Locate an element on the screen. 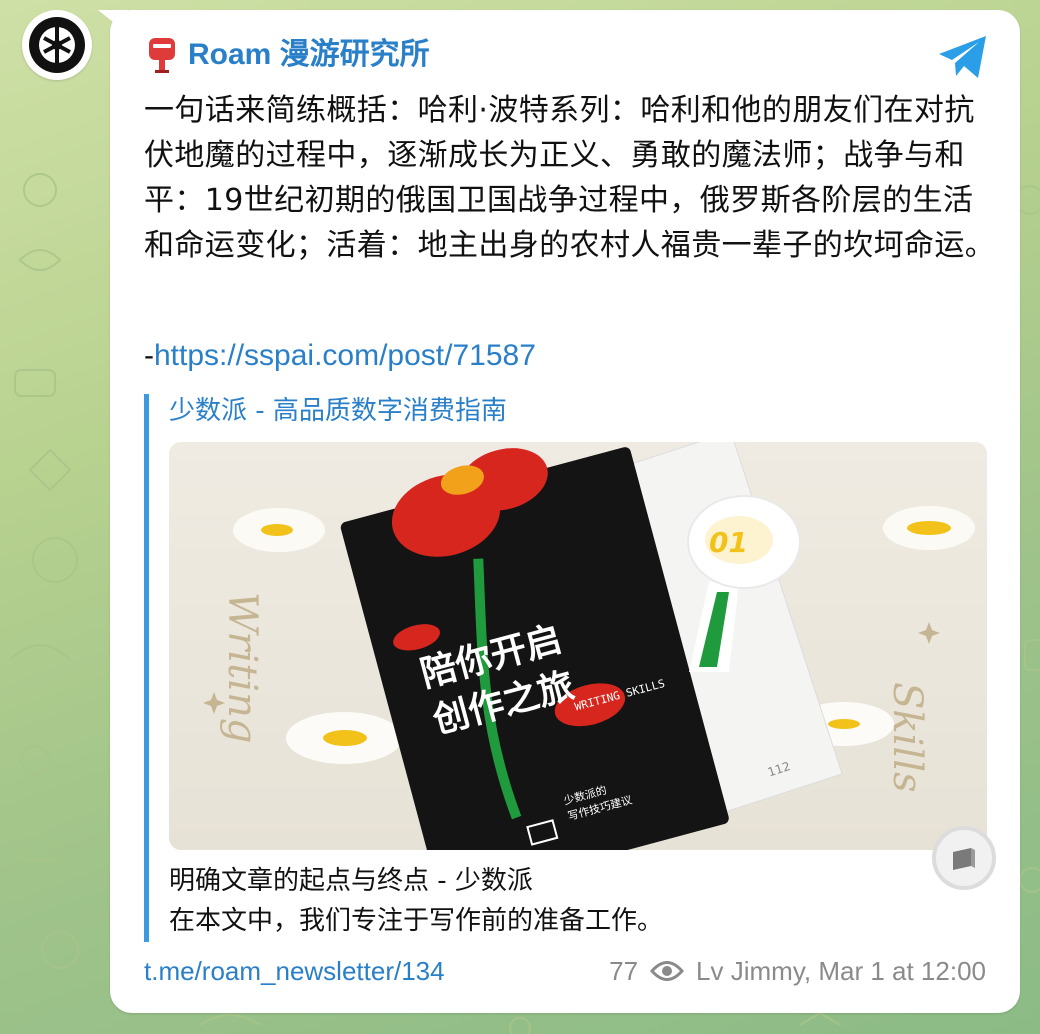 The height and width of the screenshot is (1034, 1040). message-link-line: -https://sspai.com/post/71587 is located at coordinates (340, 356).